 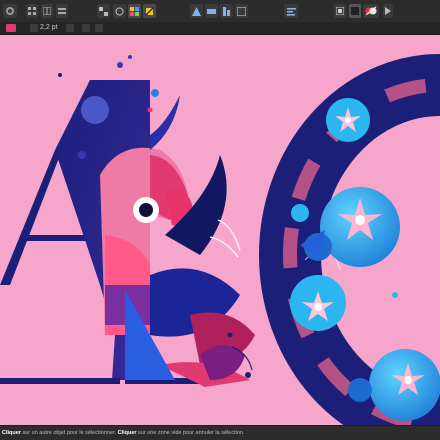 What do you see at coordinates (11, 433) in the screenshot?
I see `status-action-1: Cliquer` at bounding box center [11, 433].